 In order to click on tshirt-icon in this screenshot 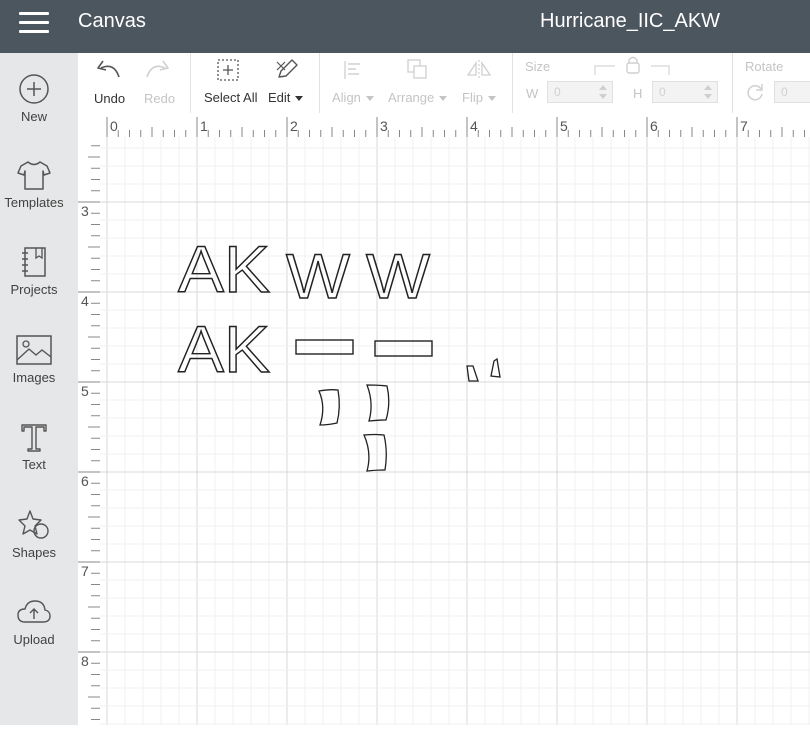, I will do `click(34, 175)`.